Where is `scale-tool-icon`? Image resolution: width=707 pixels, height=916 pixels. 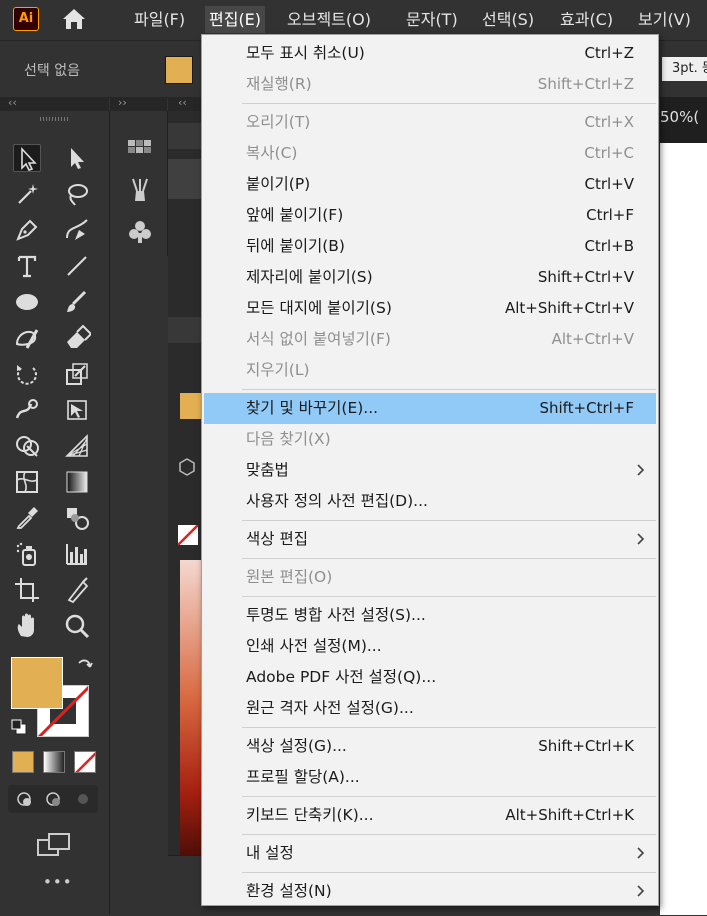 scale-tool-icon is located at coordinates (77, 374).